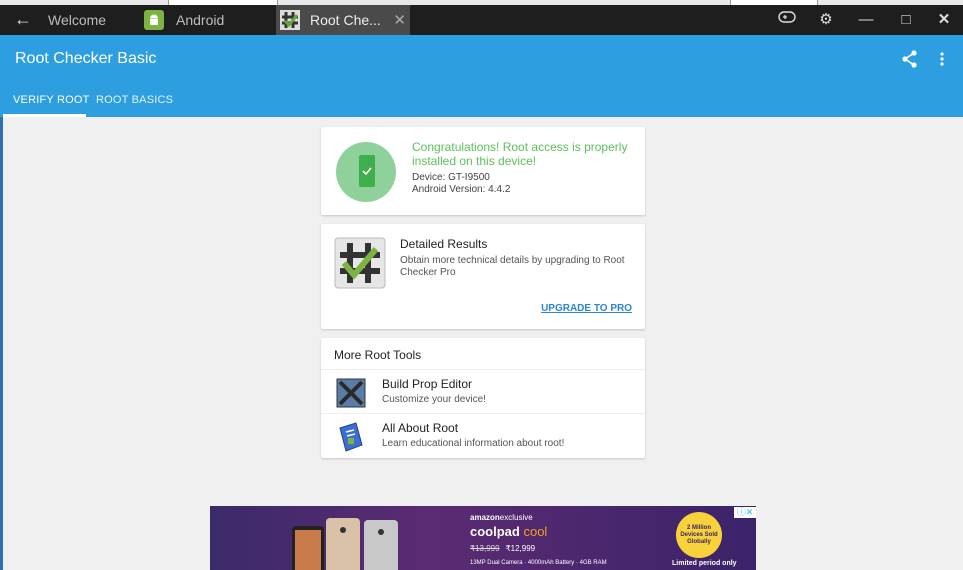 The image size is (963, 570). What do you see at coordinates (360, 263) in the screenshot?
I see `root-checker-pro-icon` at bounding box center [360, 263].